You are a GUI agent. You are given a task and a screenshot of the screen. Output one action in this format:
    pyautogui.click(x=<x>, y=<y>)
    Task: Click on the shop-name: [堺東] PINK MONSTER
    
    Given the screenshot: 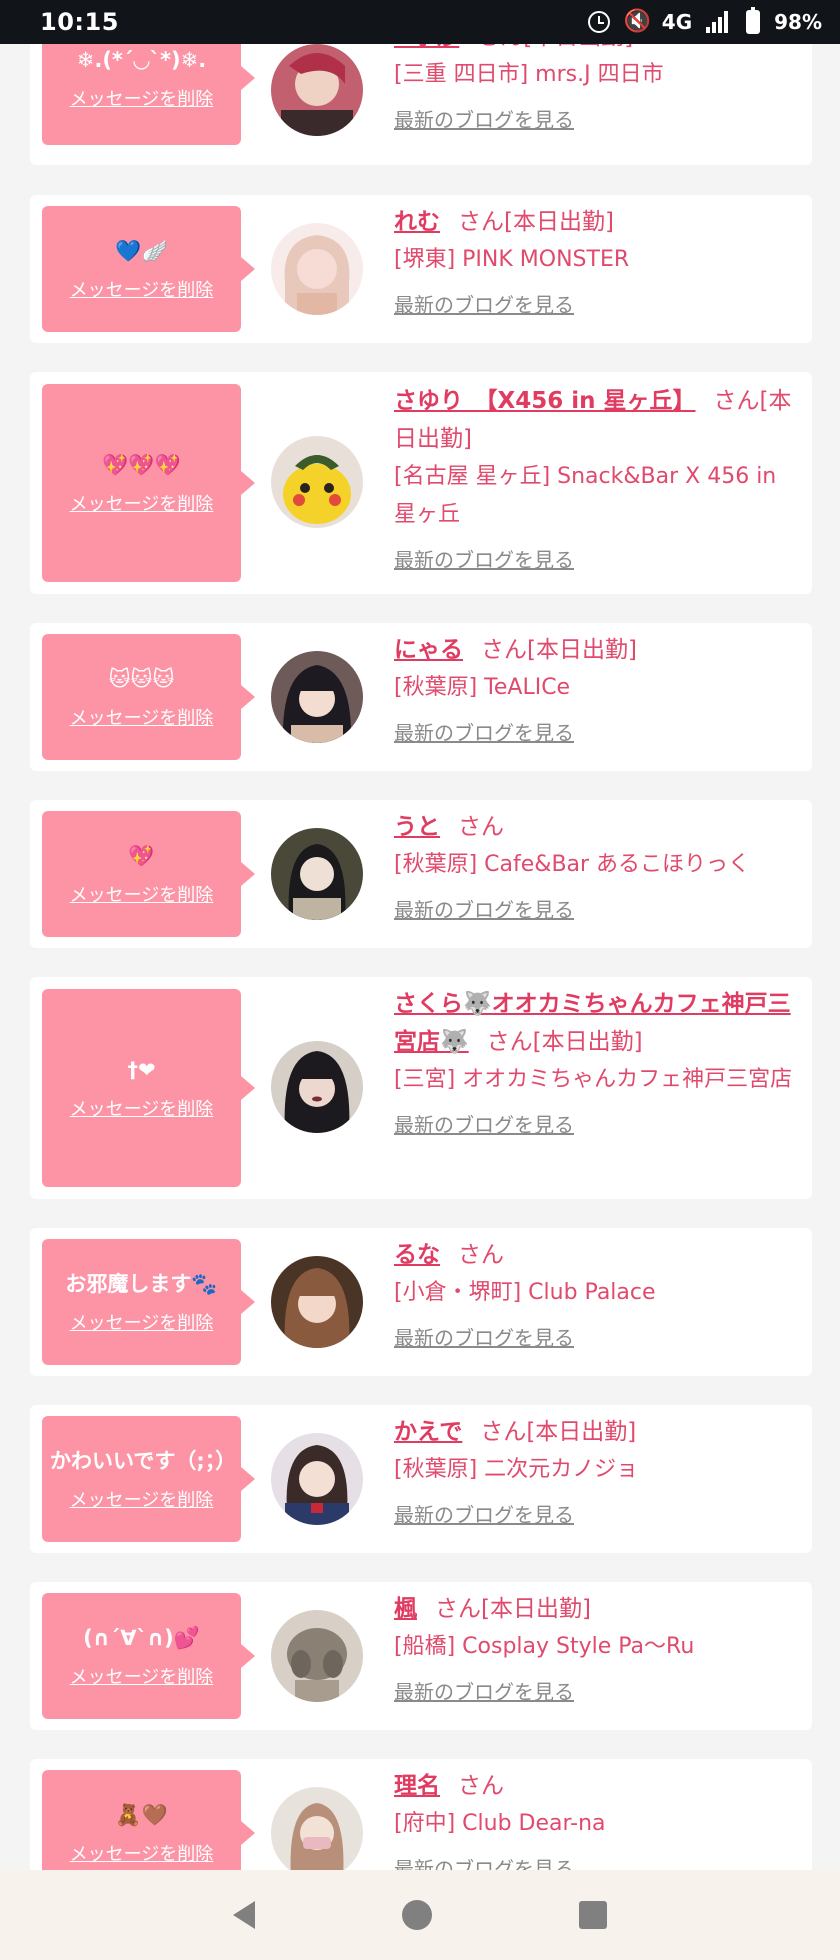 What is the action you would take?
    pyautogui.click(x=512, y=259)
    